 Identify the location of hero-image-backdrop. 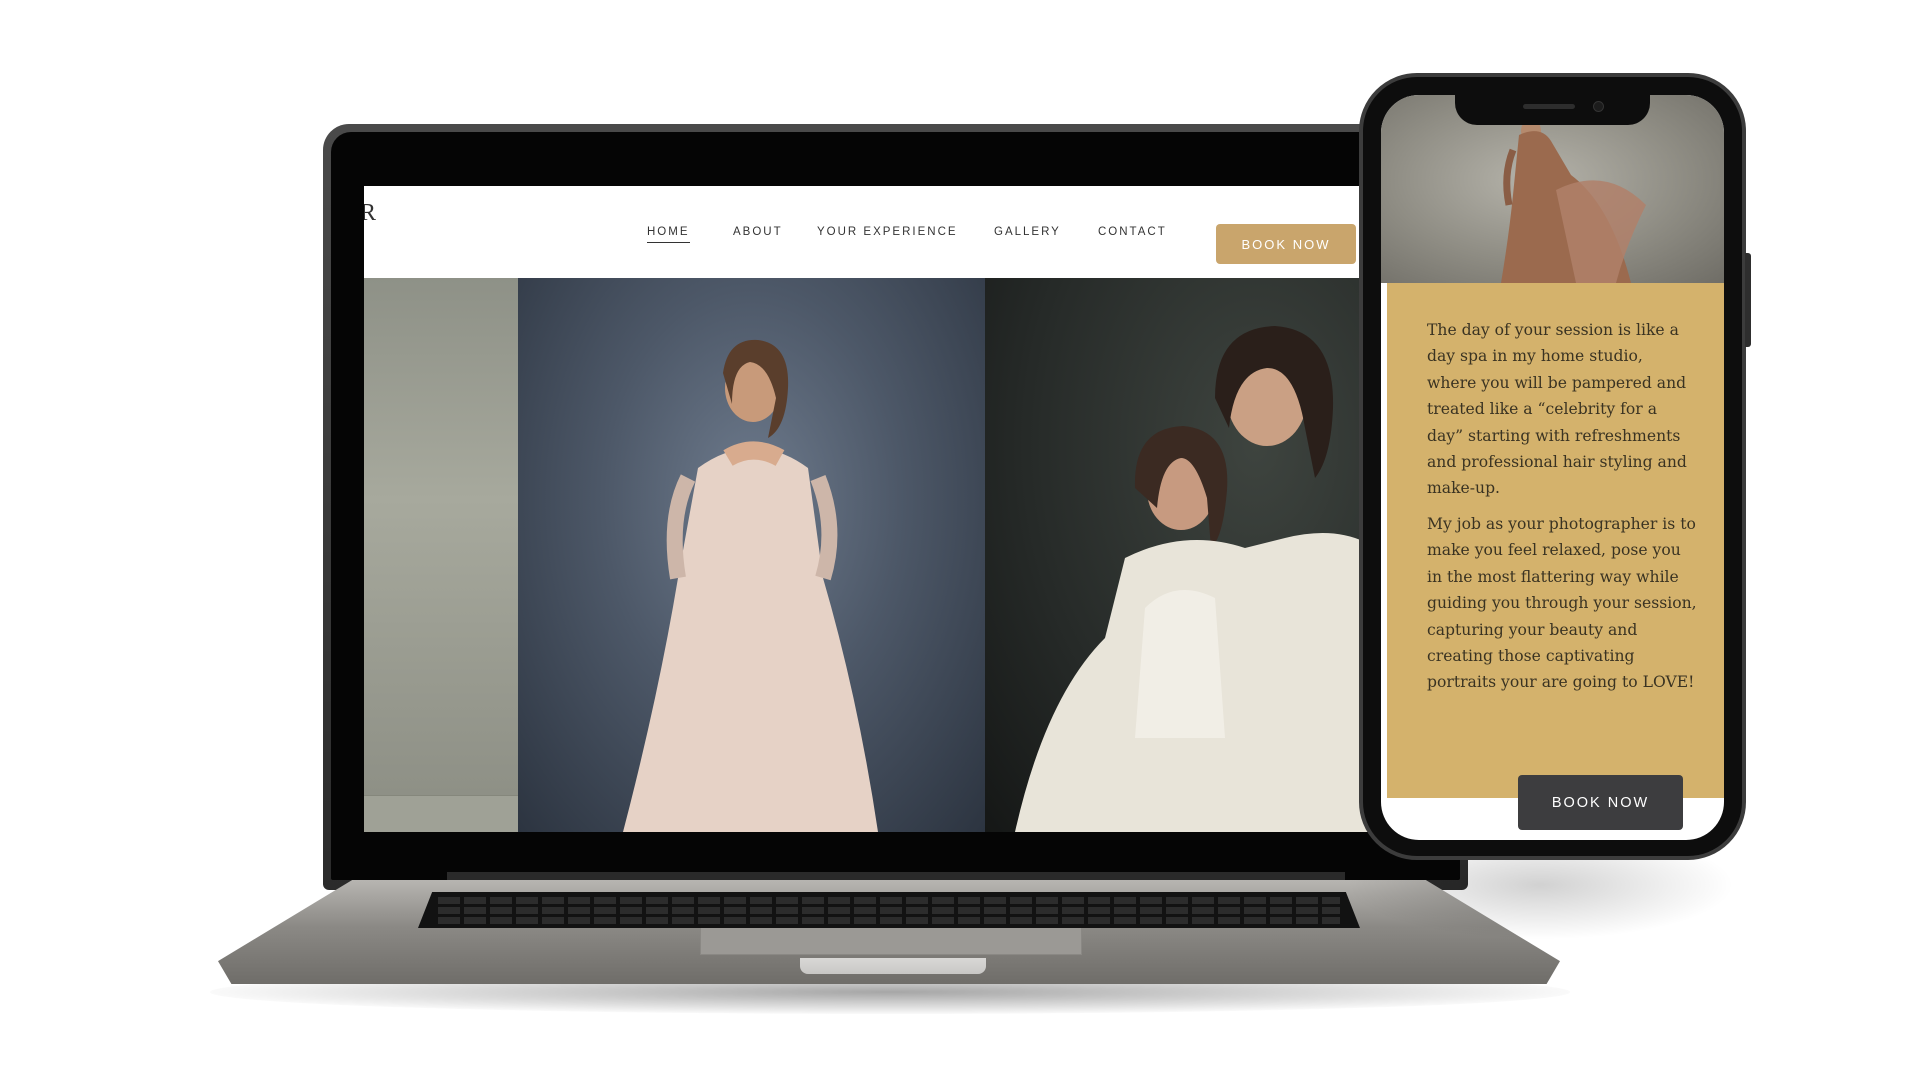
(441, 555).